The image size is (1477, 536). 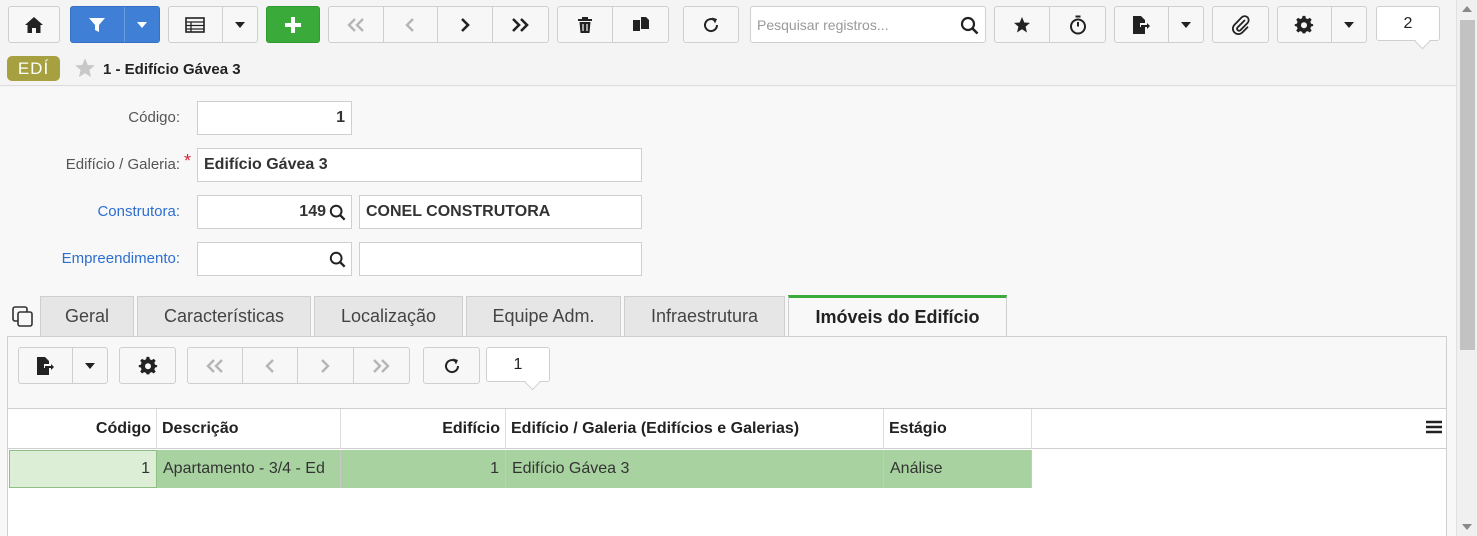 I want to click on next-record-button, so click(x=465, y=24).